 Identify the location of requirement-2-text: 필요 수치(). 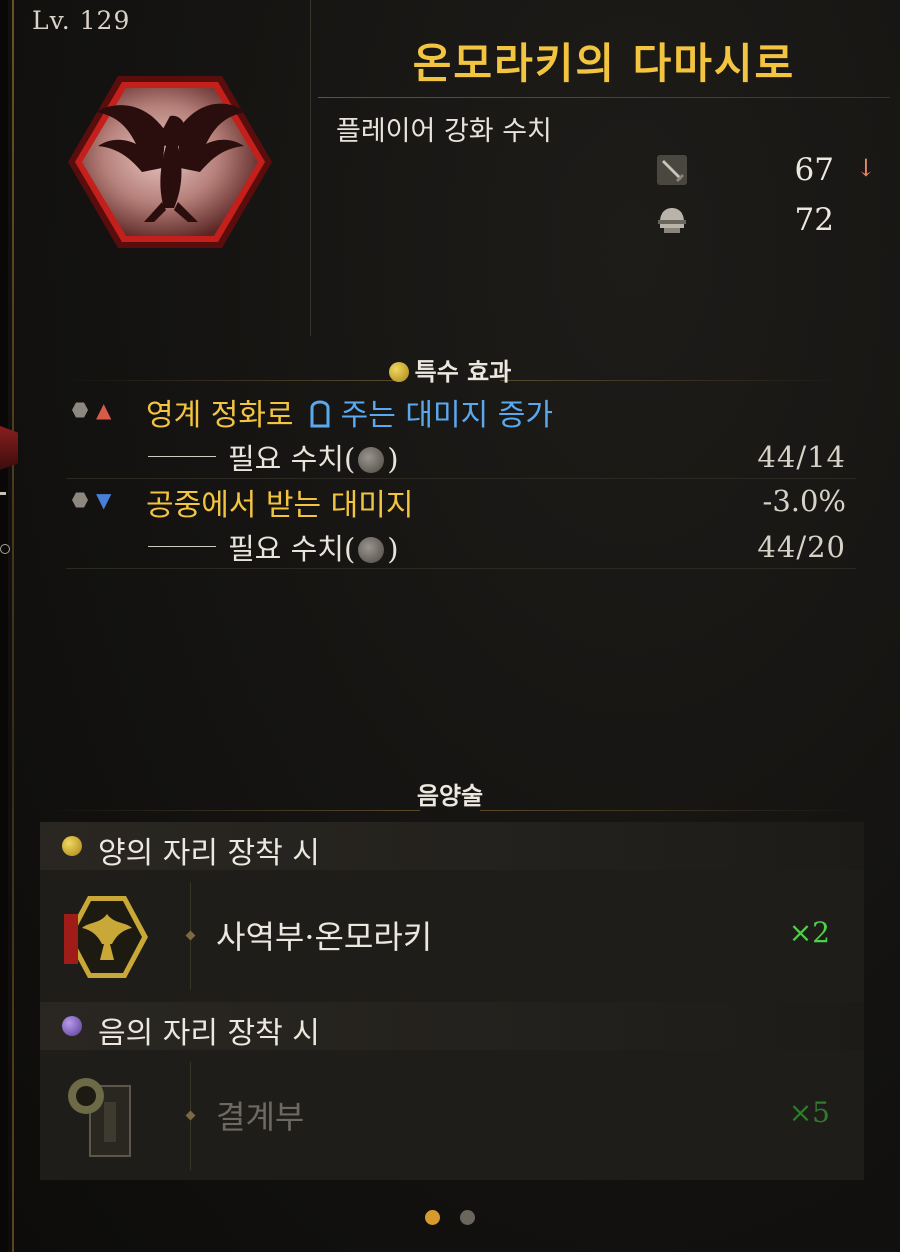
(313, 547).